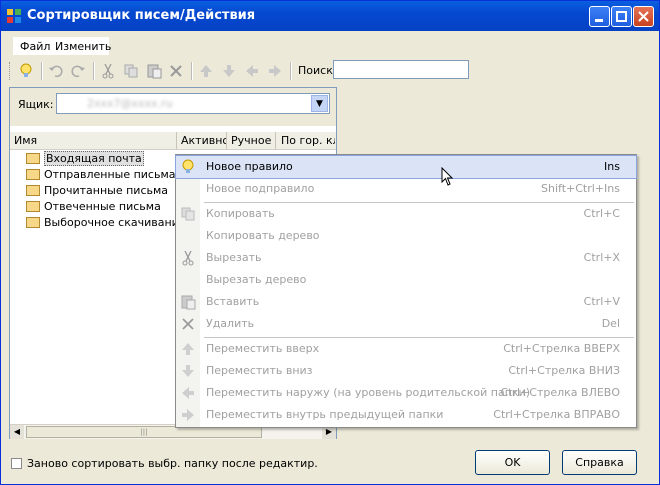 The height and width of the screenshot is (485, 660). I want to click on mailbox-select: 2xxx7@xxxx.ru ▼, so click(193, 103).